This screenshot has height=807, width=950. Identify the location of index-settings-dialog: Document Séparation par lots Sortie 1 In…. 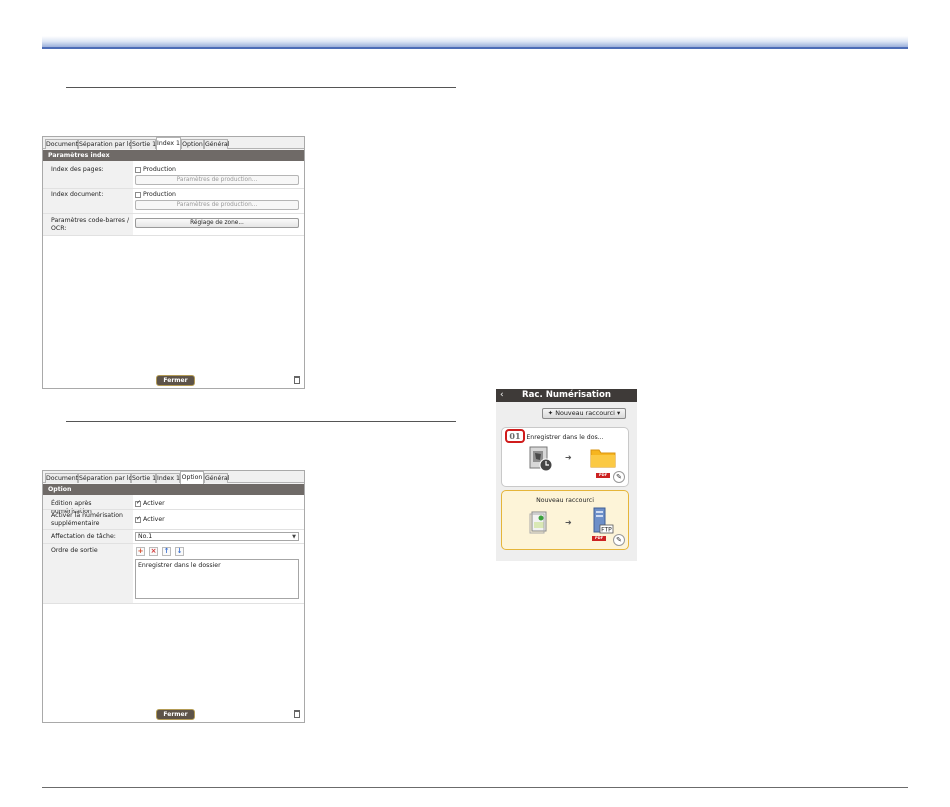
(173, 262).